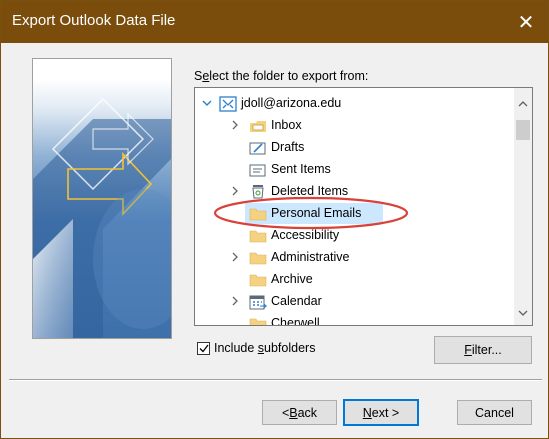 This screenshot has height=439, width=549. What do you see at coordinates (295, 321) in the screenshot?
I see `tree-item-label: Cherwell` at bounding box center [295, 321].